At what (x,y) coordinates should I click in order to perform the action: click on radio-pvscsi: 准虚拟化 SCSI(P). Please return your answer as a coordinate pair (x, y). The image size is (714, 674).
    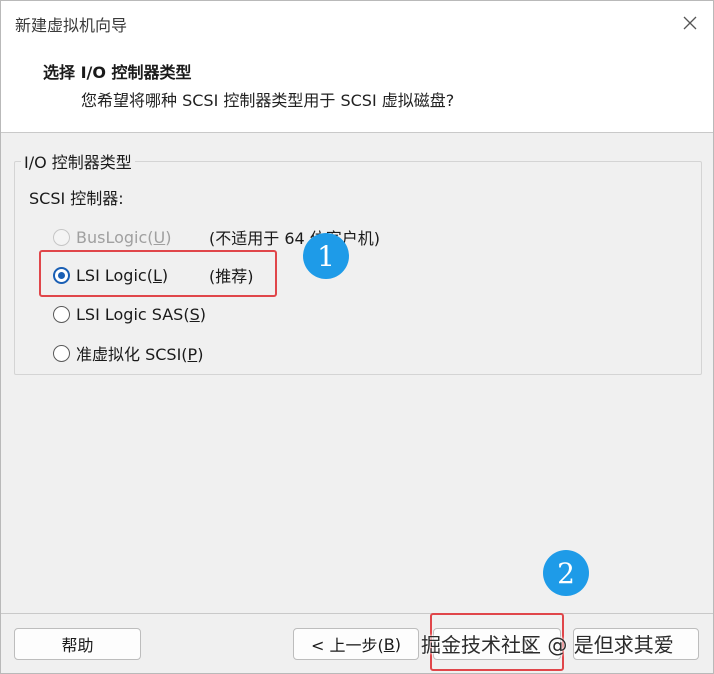
    Looking at the image, I should click on (128, 353).